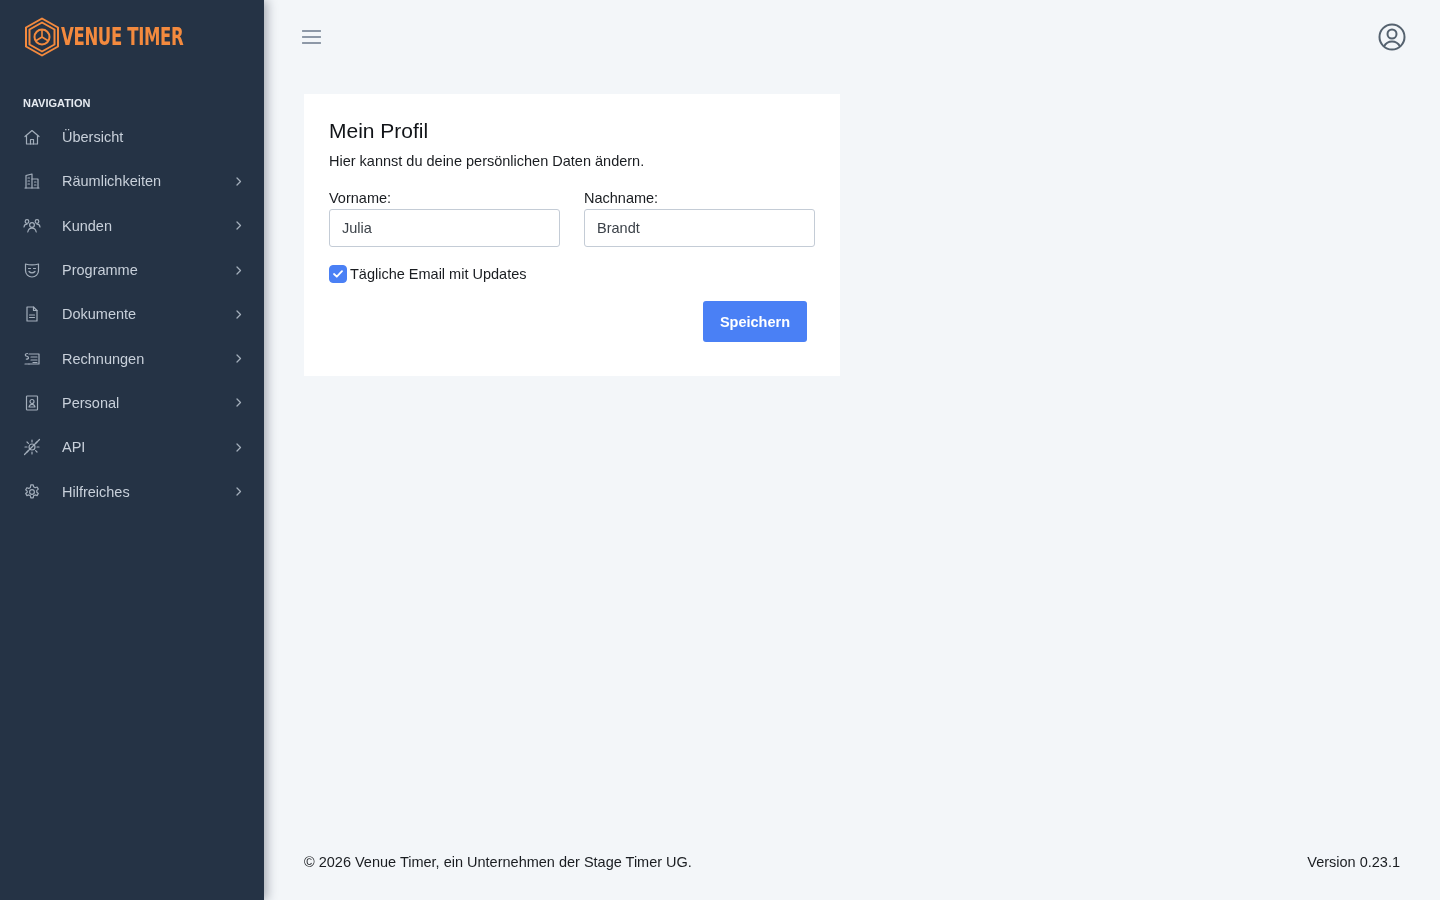 Image resolution: width=1440 pixels, height=900 pixels. Describe the element at coordinates (132, 358) in the screenshot. I see `nav-item: Rechnungen` at that location.